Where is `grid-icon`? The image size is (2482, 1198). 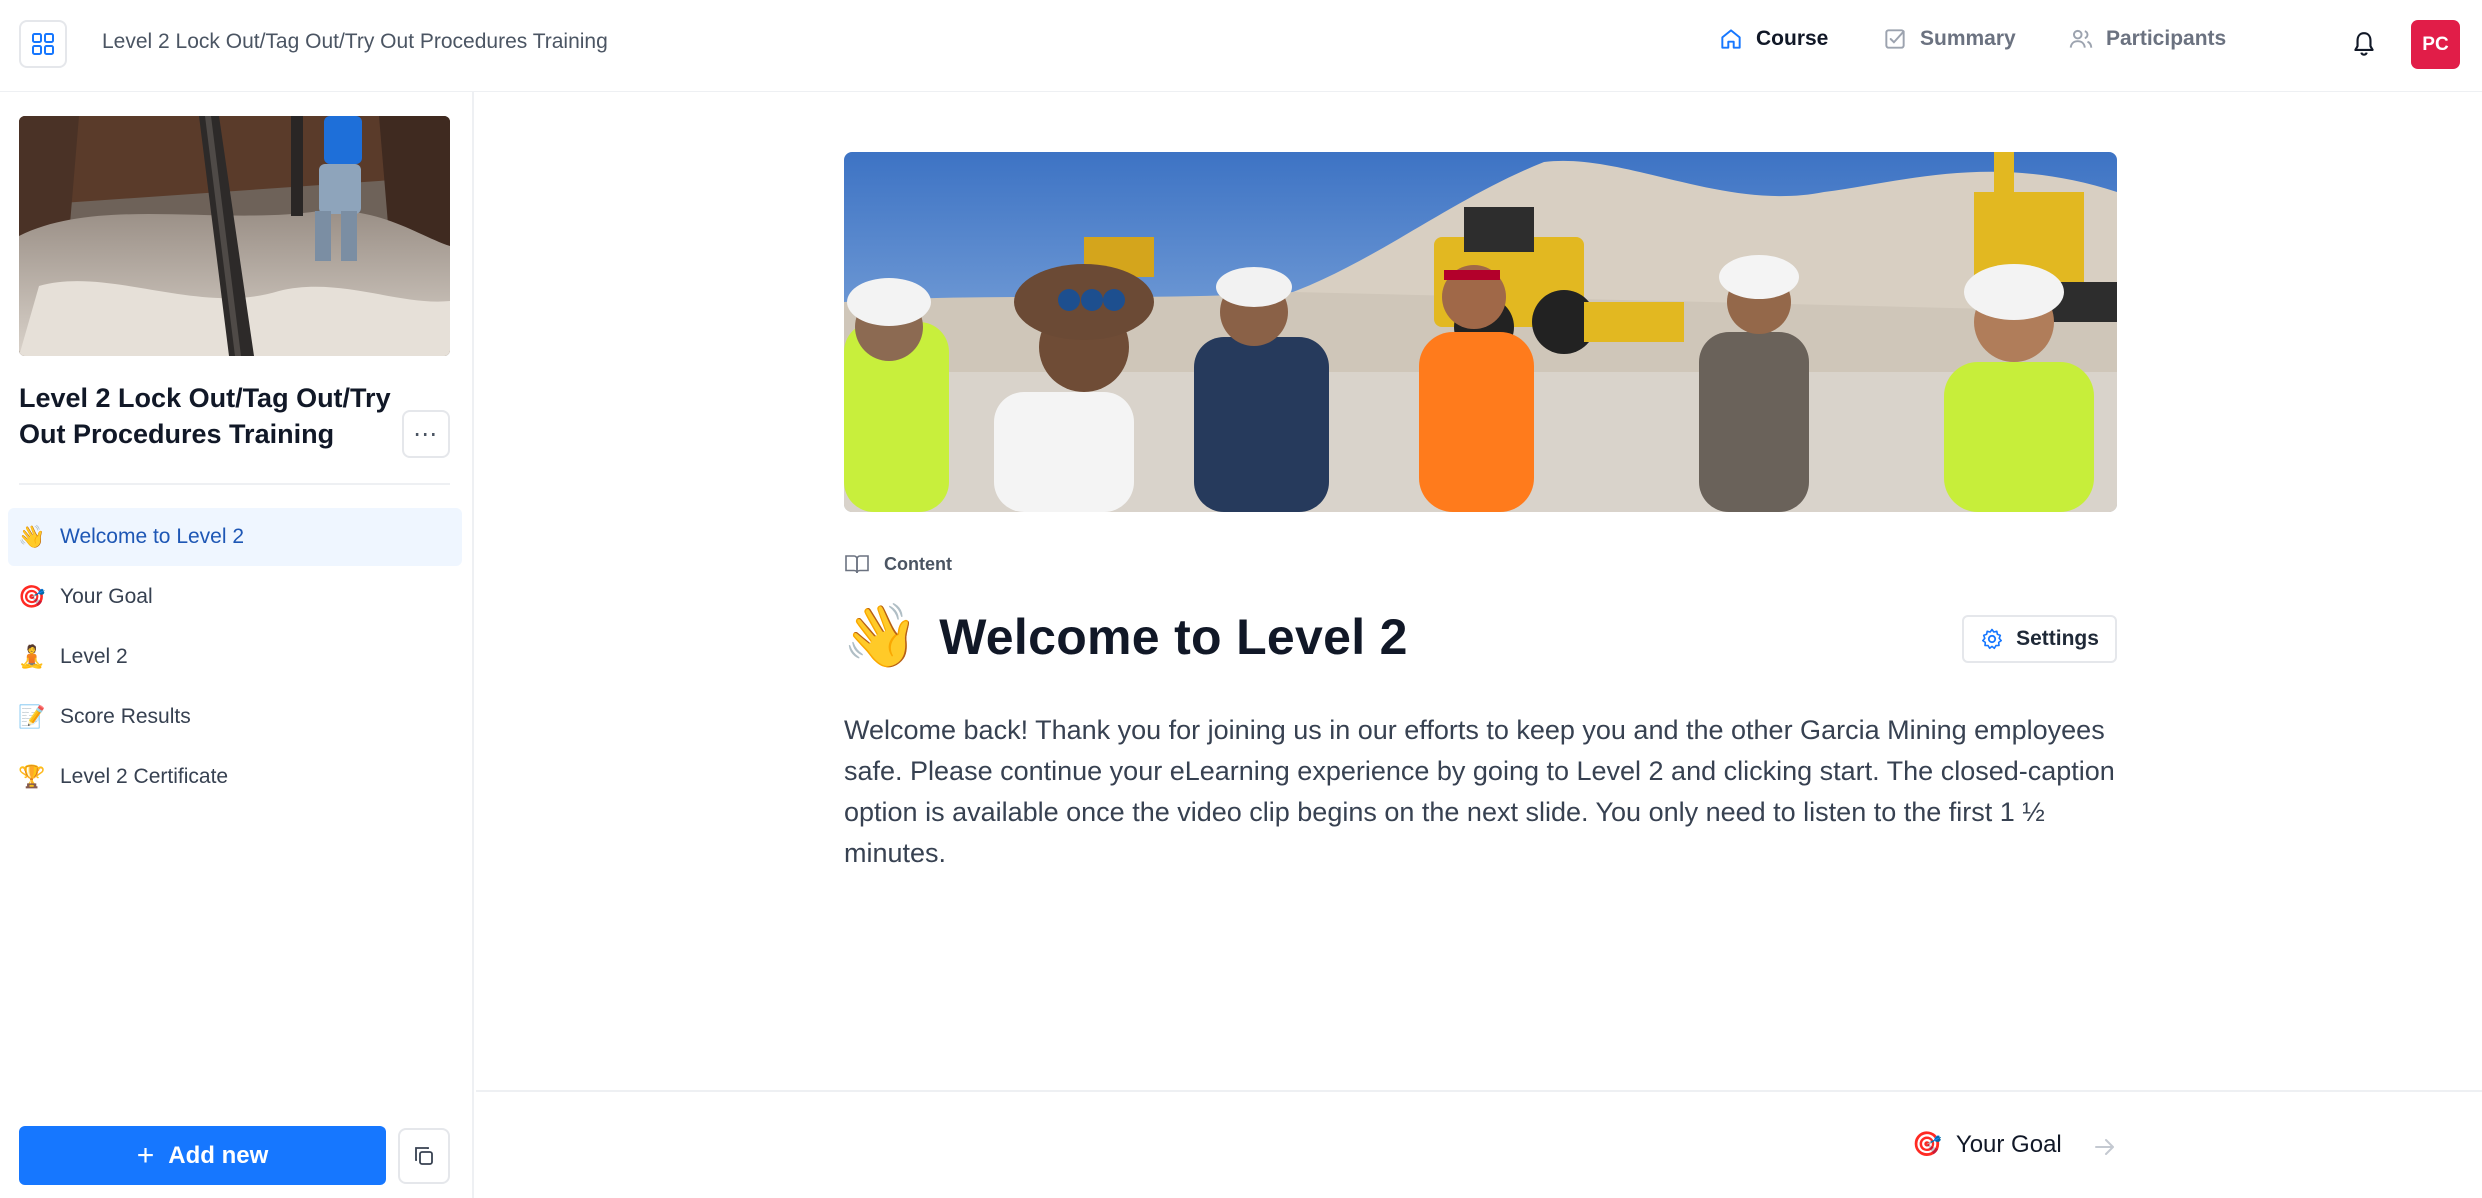
grid-icon is located at coordinates (43, 44).